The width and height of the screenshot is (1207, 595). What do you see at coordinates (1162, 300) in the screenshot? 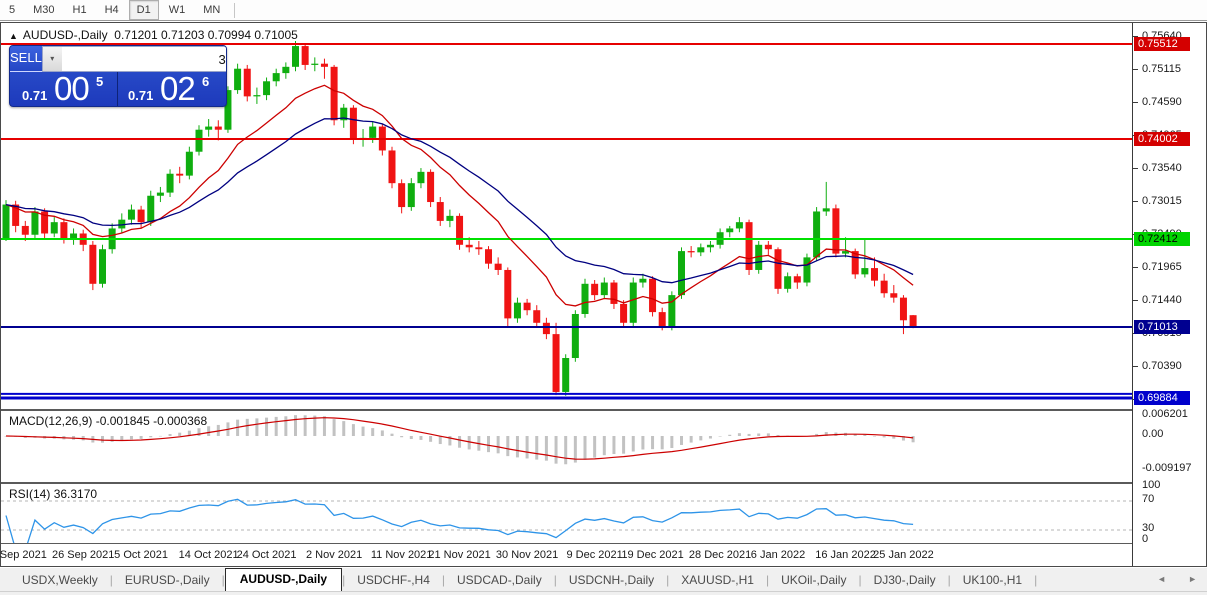
I see `y-axis-price-label: 0.71440` at bounding box center [1162, 300].